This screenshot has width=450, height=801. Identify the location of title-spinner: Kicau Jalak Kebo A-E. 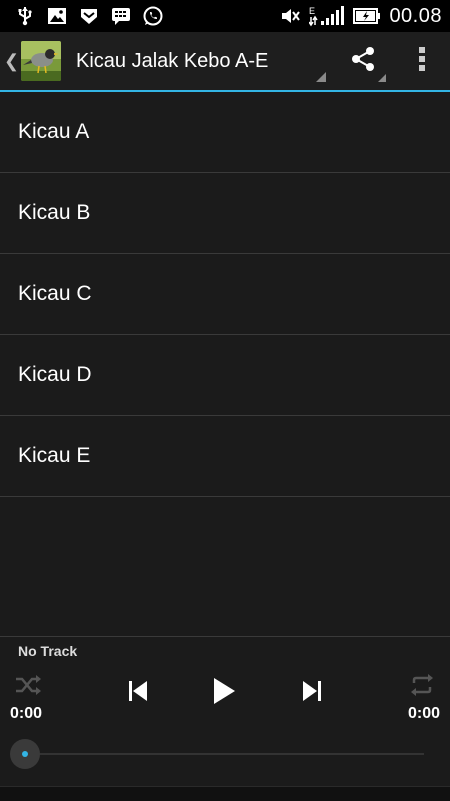
(197, 61).